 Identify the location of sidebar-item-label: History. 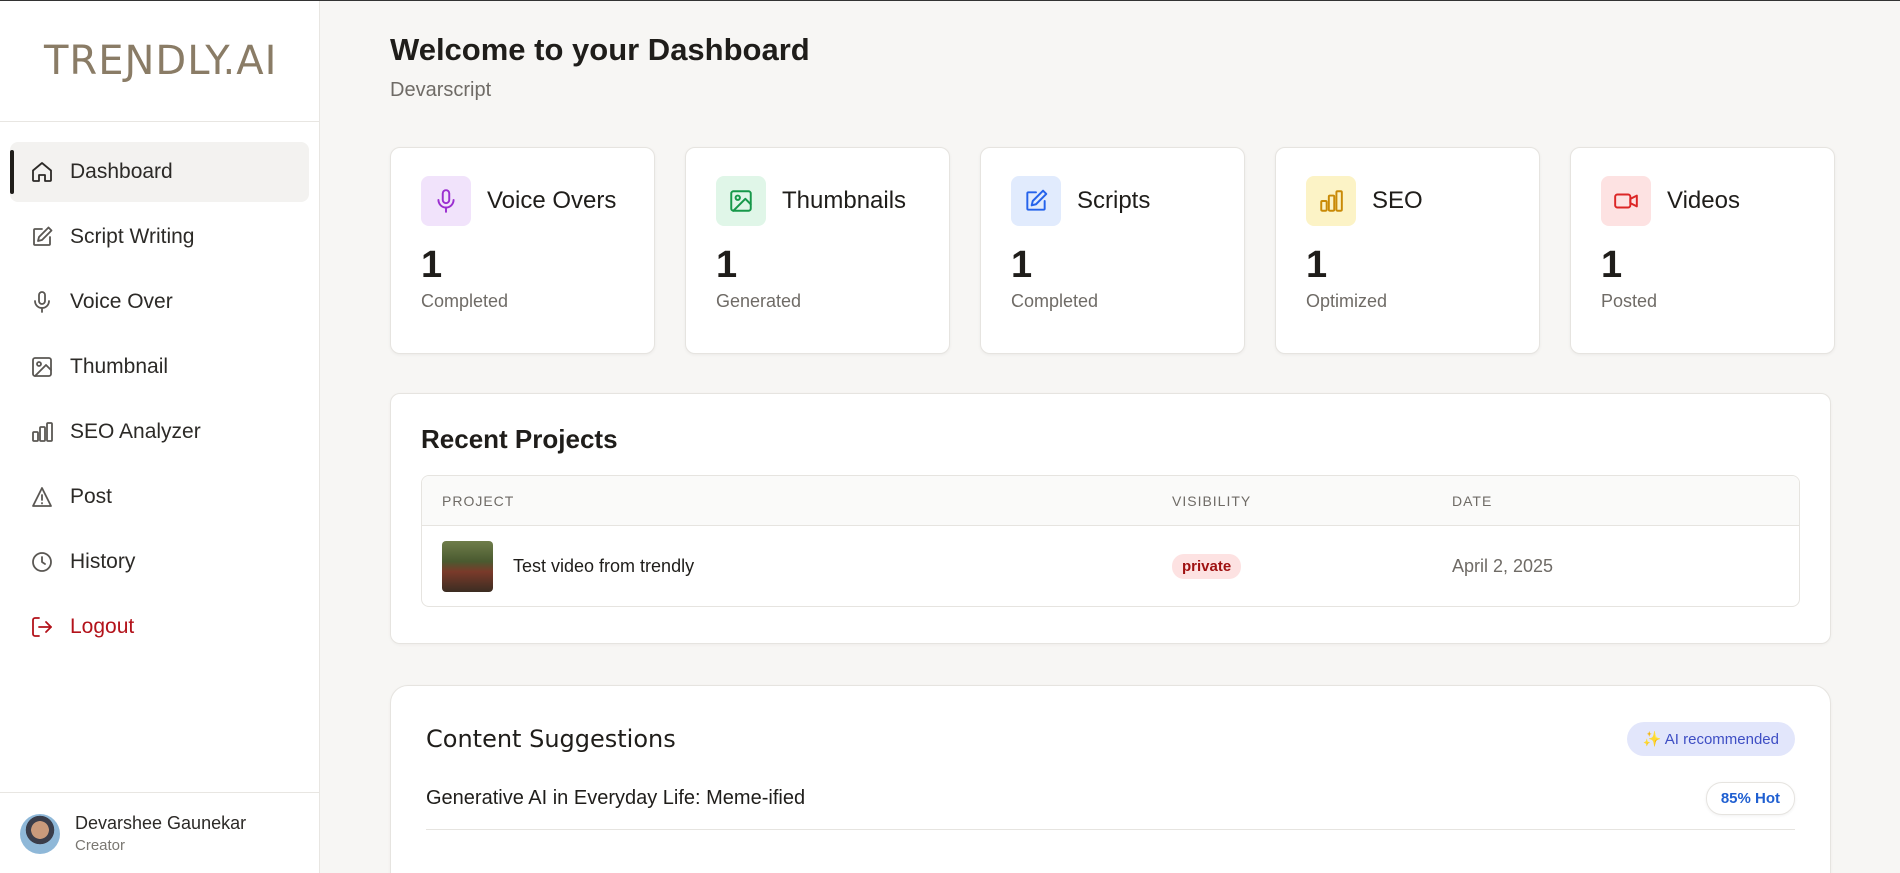
(103, 561).